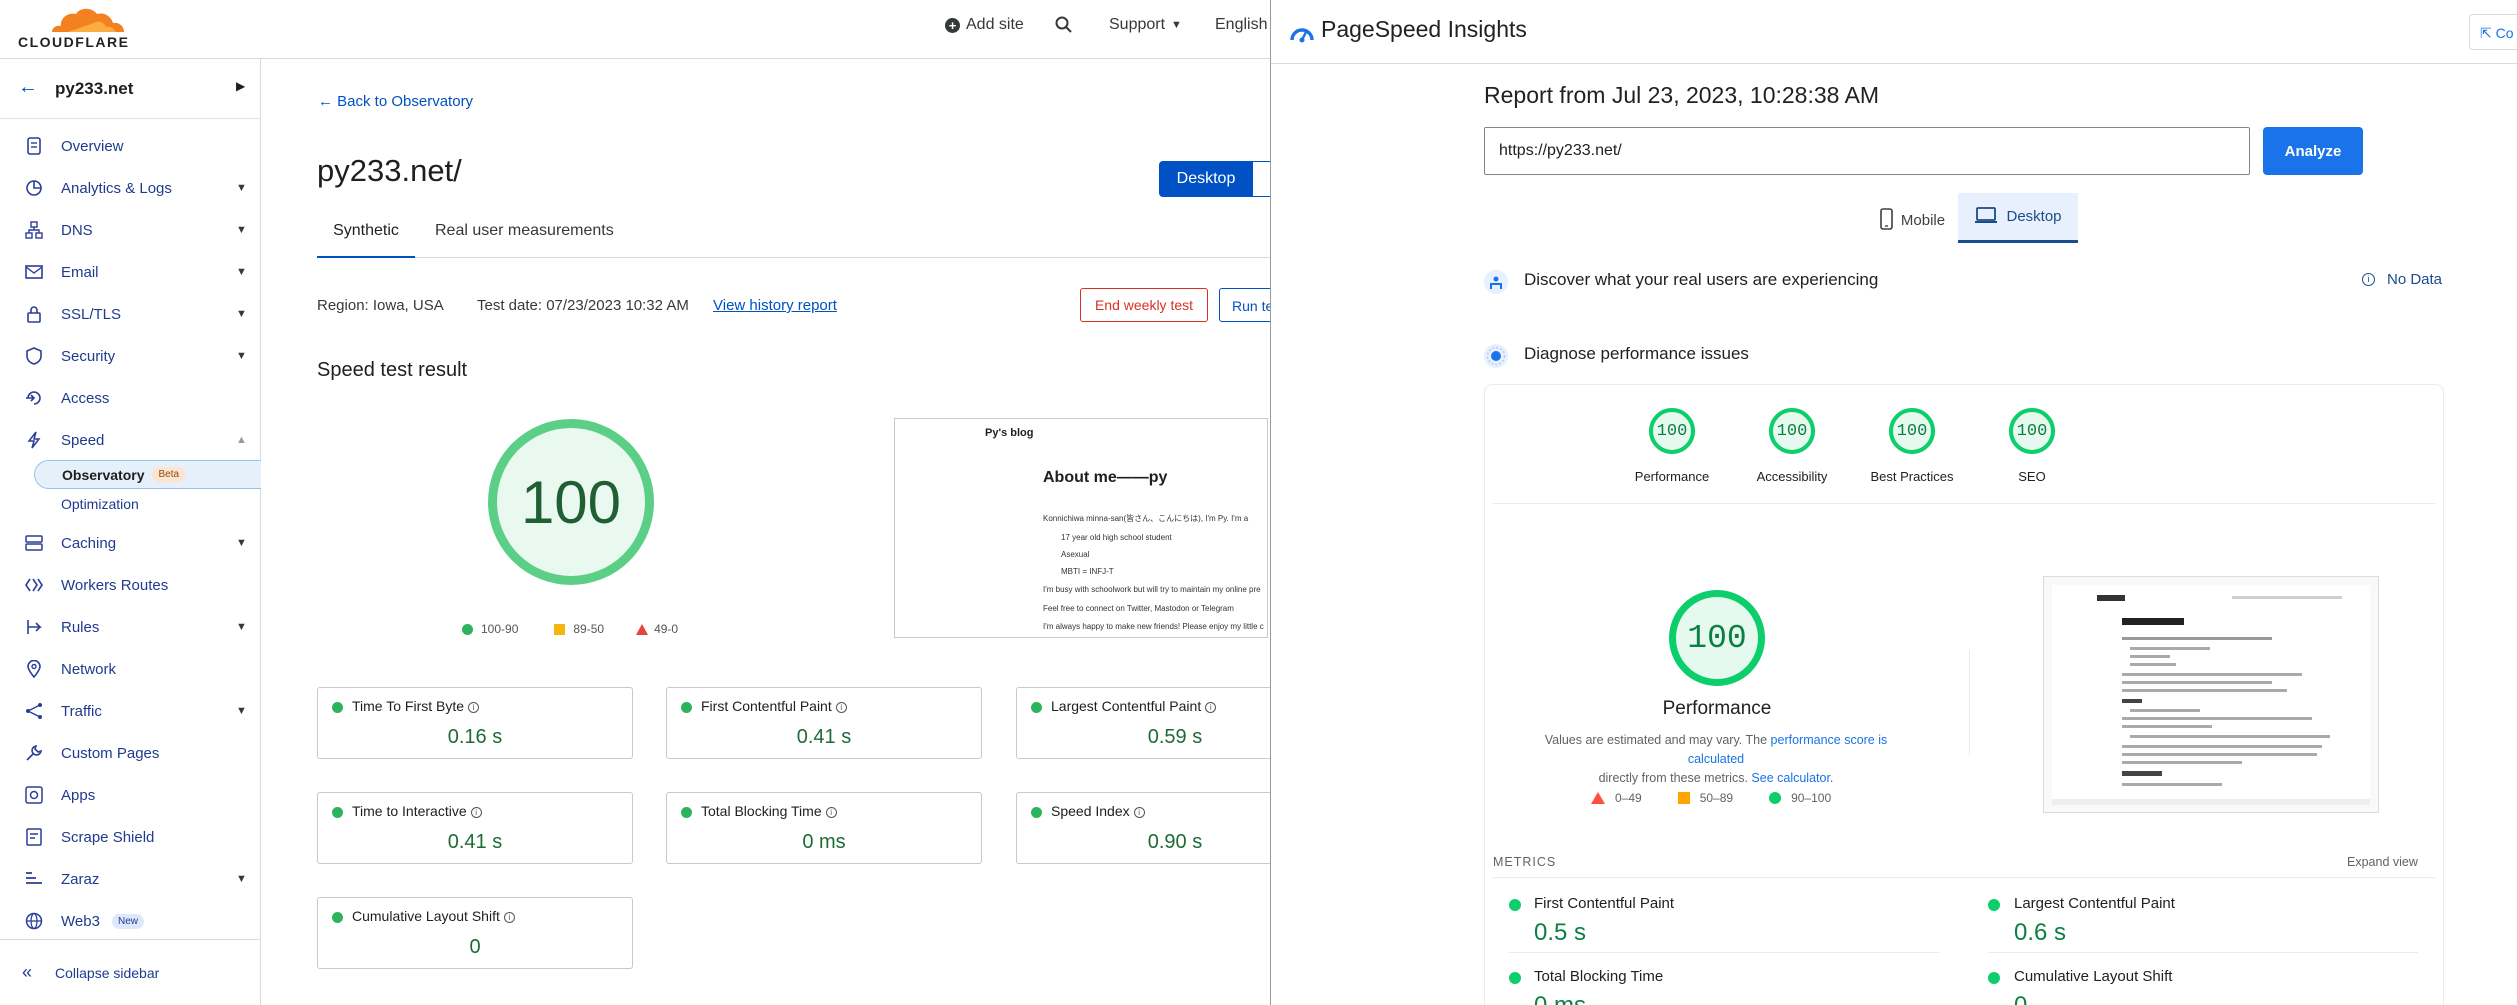 The image size is (2517, 1005). I want to click on sidebar-item-rules: Rules ▼, so click(130, 627).